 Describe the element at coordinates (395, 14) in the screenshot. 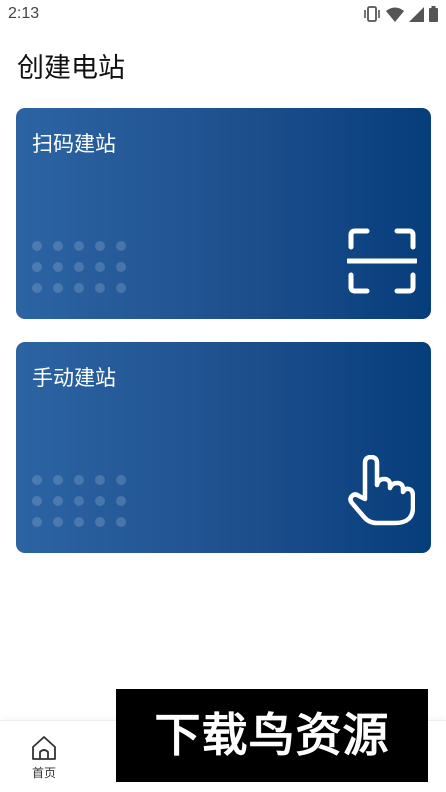

I see `wifi-icon` at that location.